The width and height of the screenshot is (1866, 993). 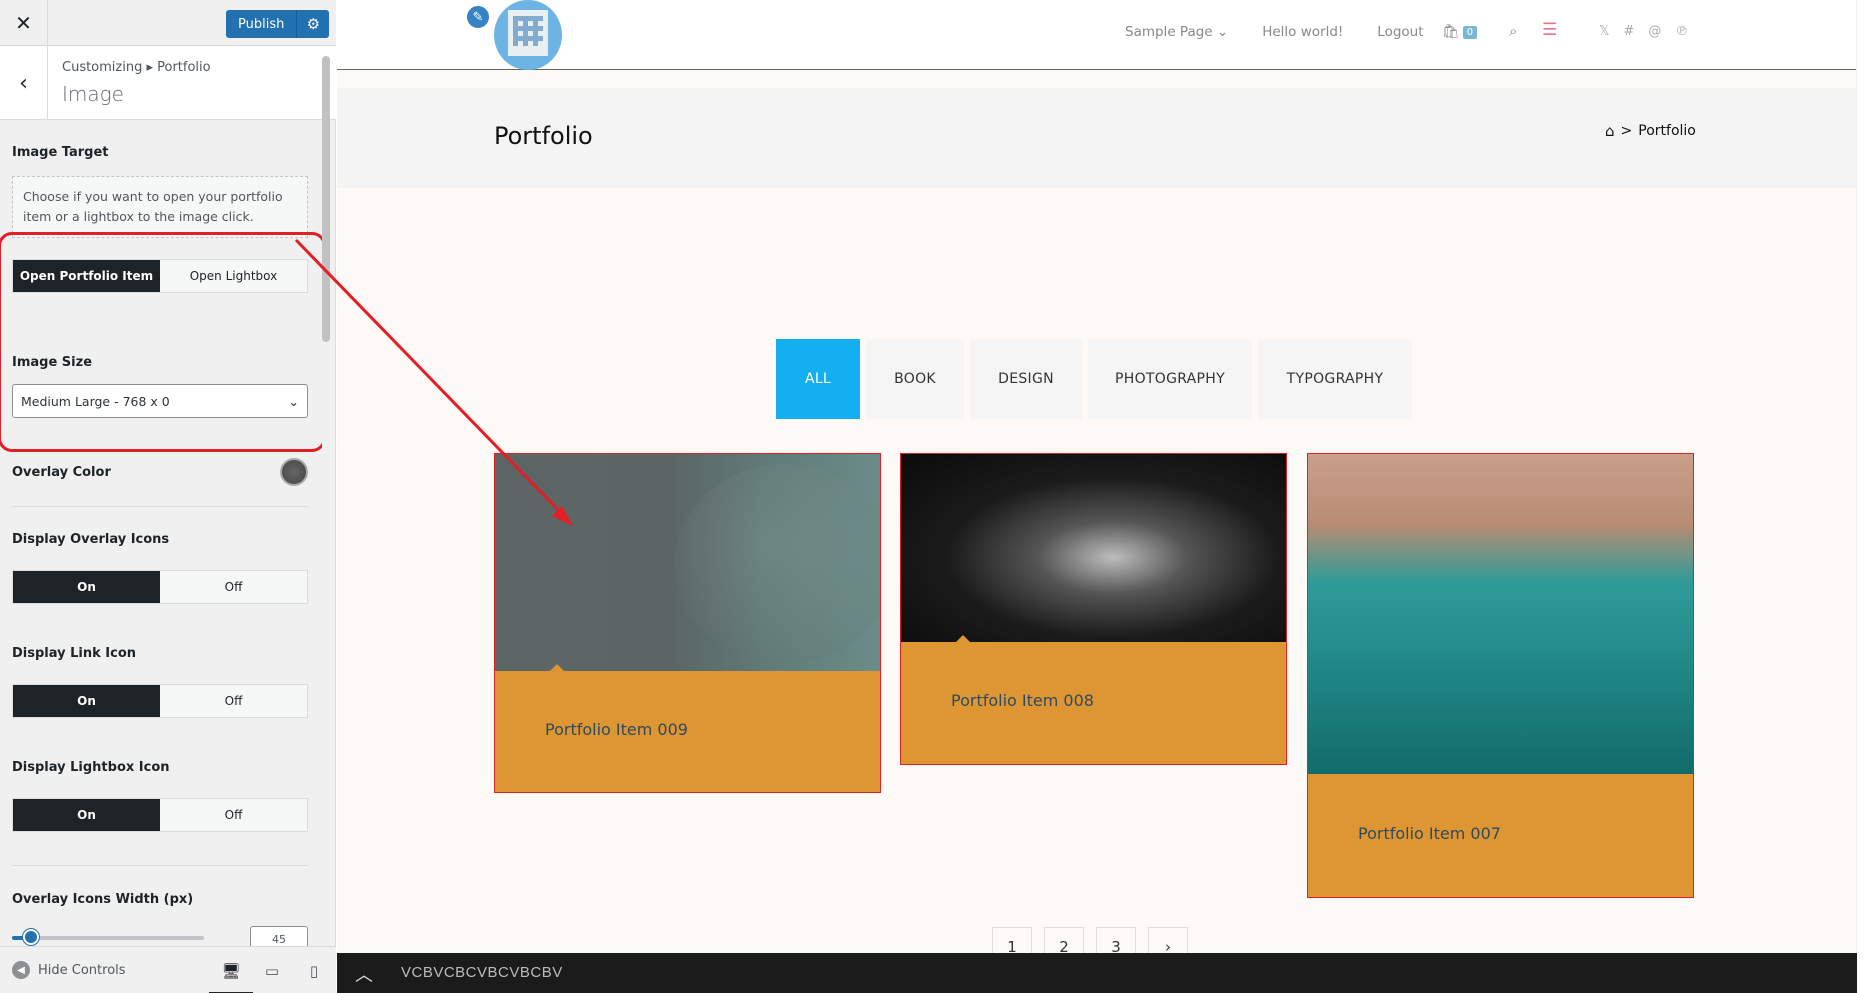 What do you see at coordinates (103, 899) in the screenshot?
I see `overlay-icons-width-label: Overlay Icons Width (px)` at bounding box center [103, 899].